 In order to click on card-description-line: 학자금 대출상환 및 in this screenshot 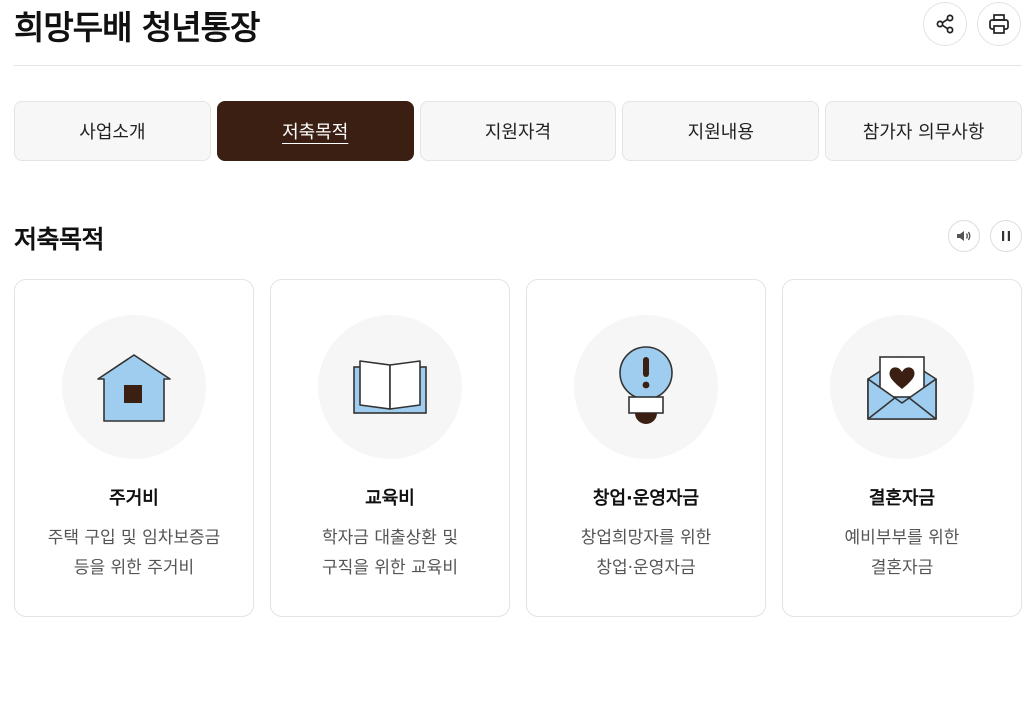, I will do `click(390, 538)`.